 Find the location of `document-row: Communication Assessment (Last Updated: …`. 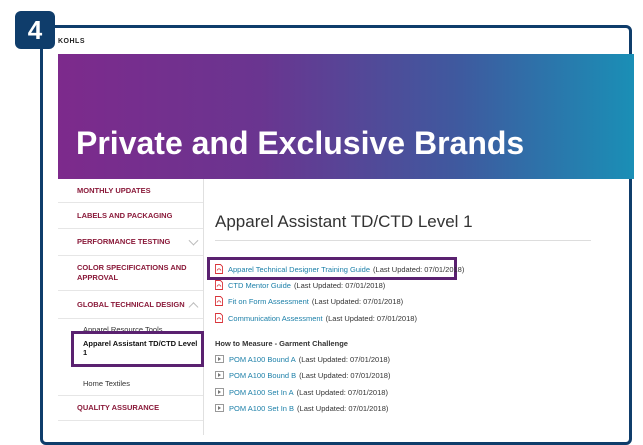

document-row: Communication Assessment (Last Updated: … is located at coordinates (316, 318).